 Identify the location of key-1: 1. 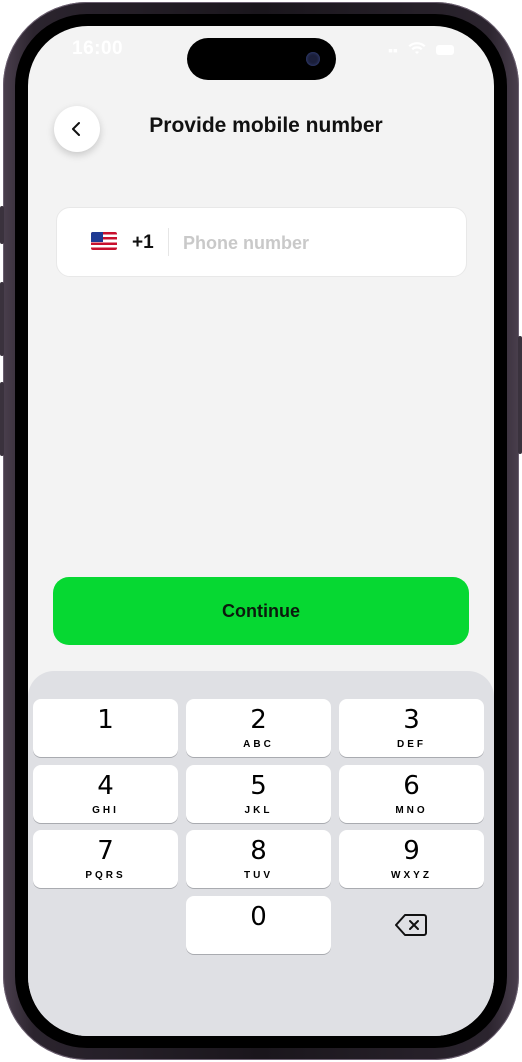
(105, 728).